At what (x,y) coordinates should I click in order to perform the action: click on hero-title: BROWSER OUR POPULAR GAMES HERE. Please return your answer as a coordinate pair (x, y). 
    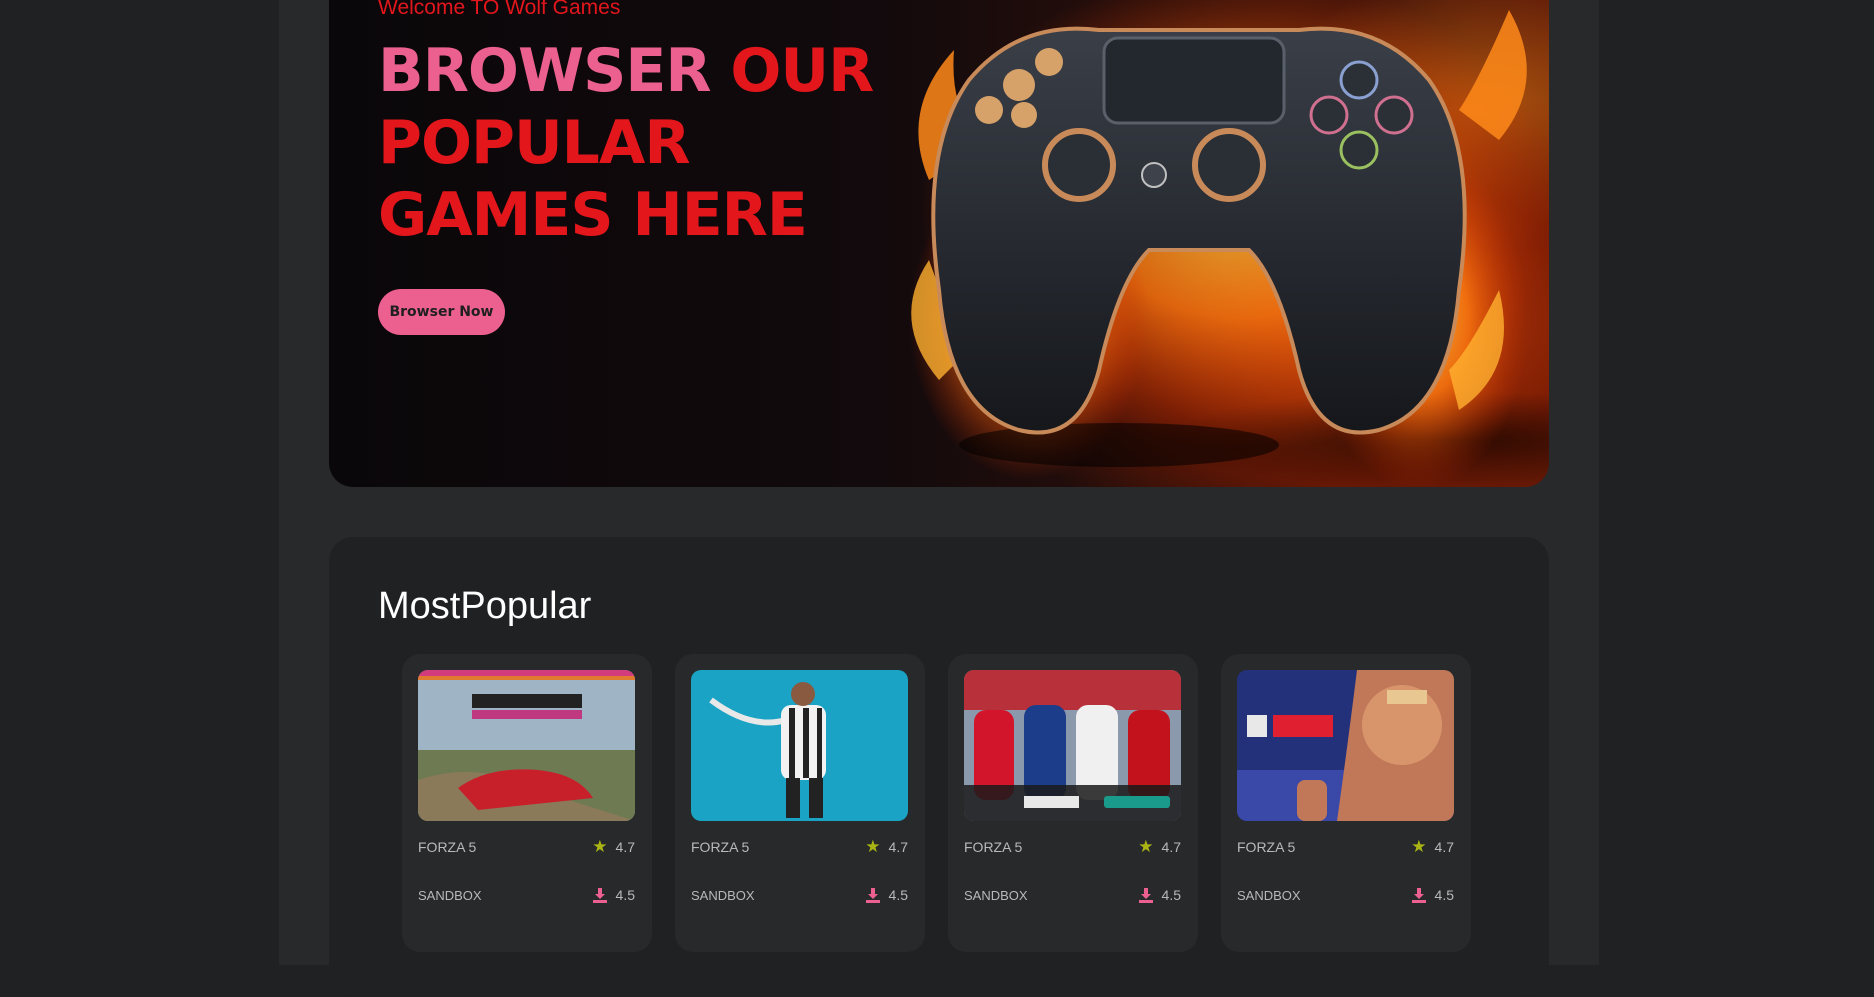
    Looking at the image, I should click on (638, 143).